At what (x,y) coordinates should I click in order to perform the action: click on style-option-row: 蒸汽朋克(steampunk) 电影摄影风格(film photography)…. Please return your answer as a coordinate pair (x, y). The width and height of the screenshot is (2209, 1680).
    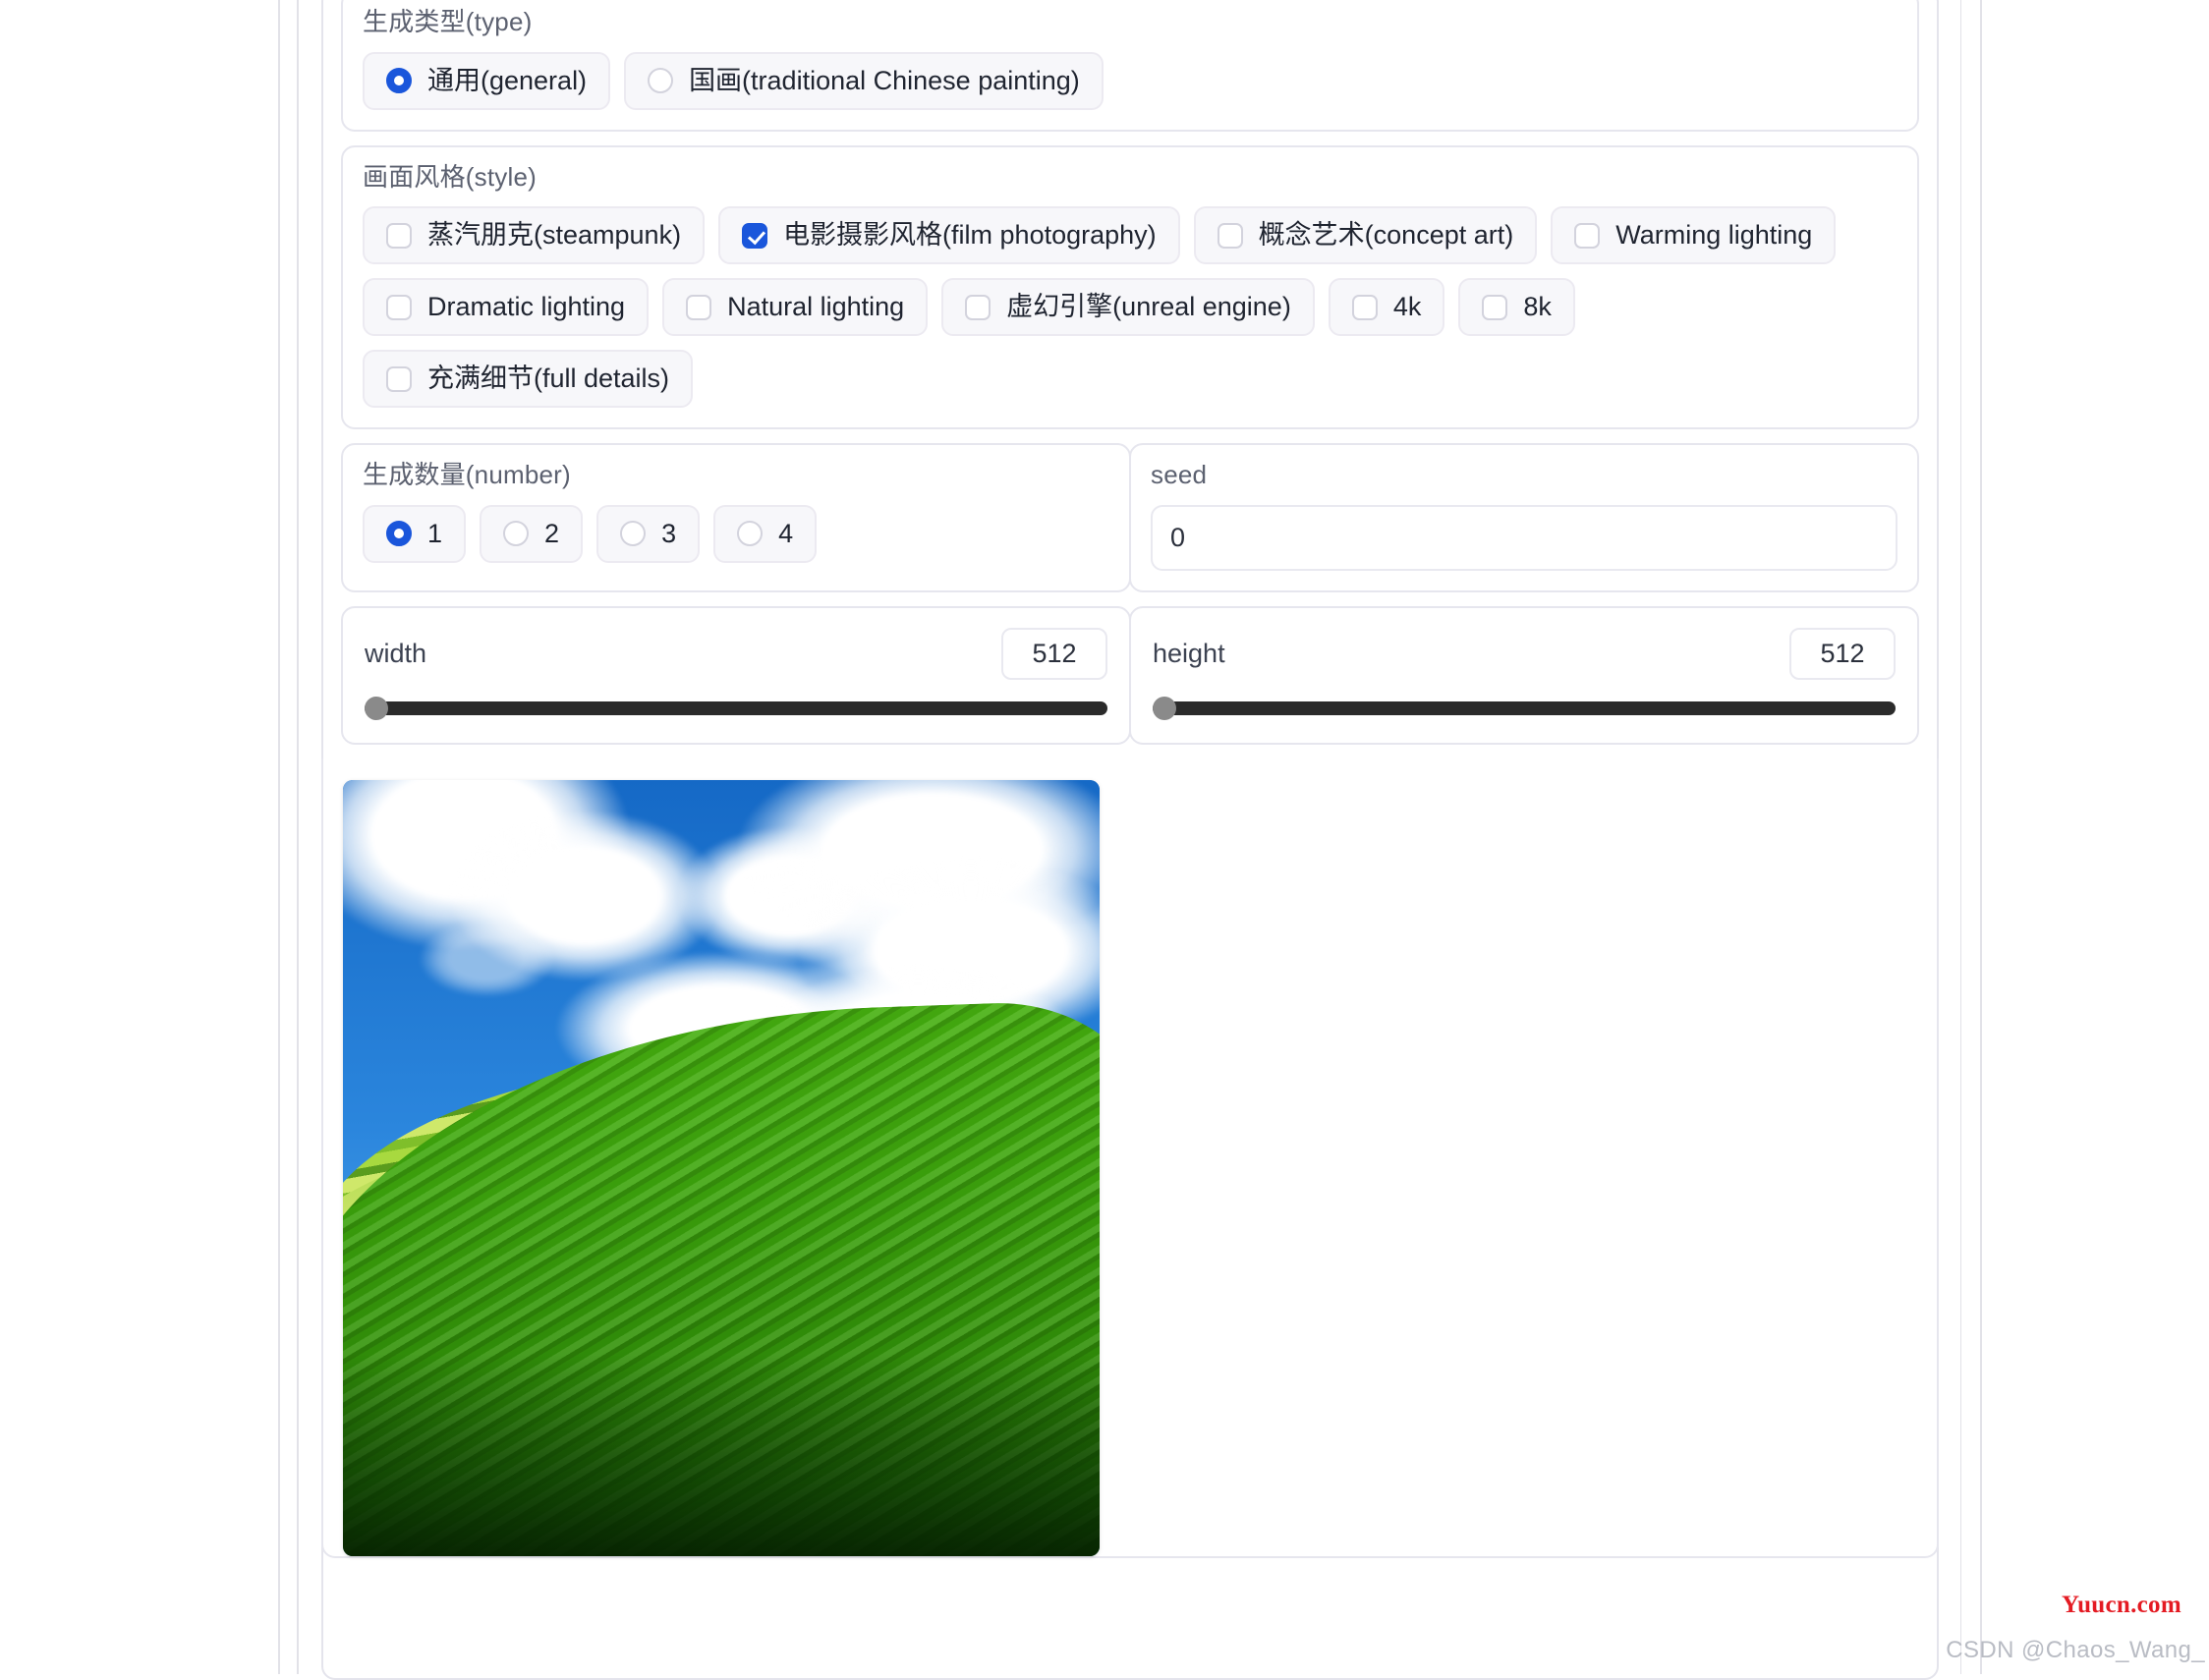
    Looking at the image, I should click on (1130, 307).